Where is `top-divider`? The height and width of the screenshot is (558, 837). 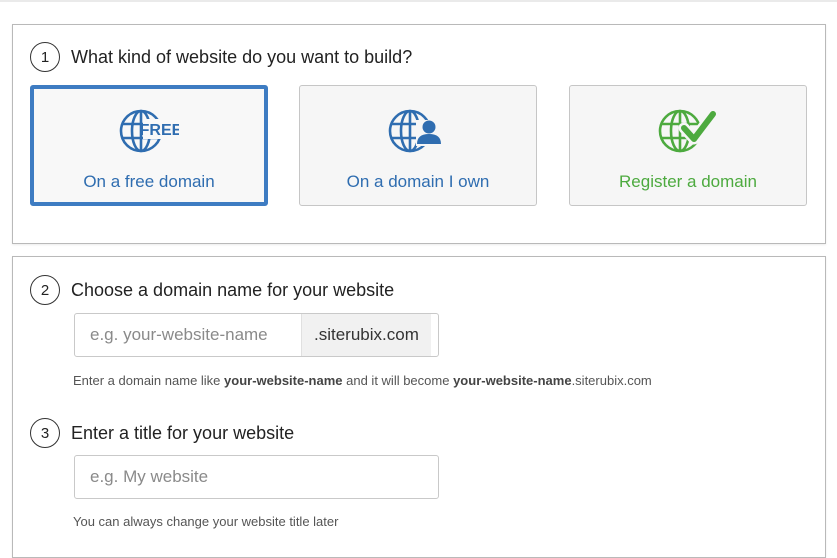 top-divider is located at coordinates (418, 1).